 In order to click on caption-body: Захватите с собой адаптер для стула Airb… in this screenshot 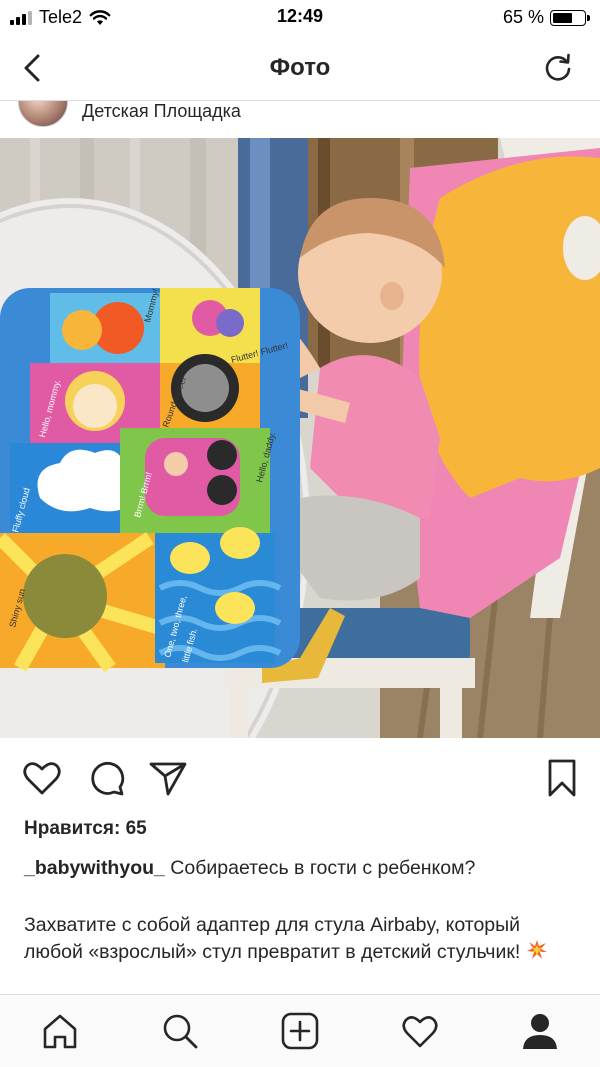, I will do `click(301, 939)`.